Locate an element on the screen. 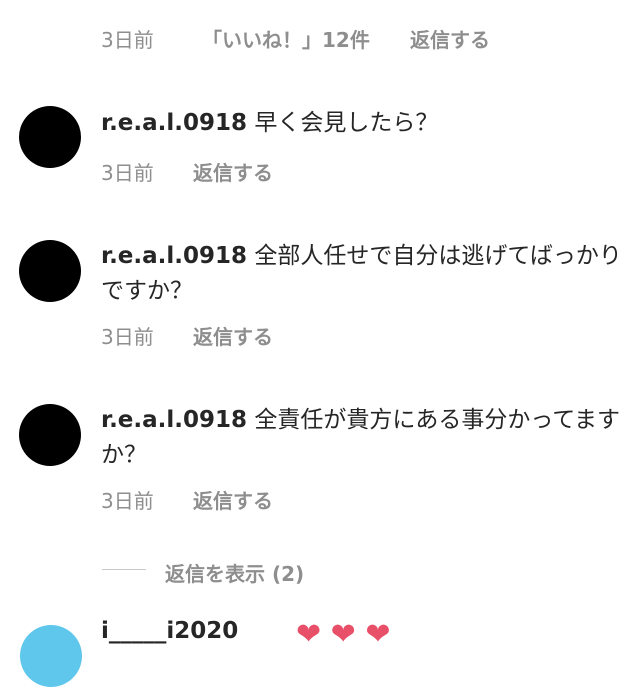  comment-username: i_____i2020 is located at coordinates (169, 631).